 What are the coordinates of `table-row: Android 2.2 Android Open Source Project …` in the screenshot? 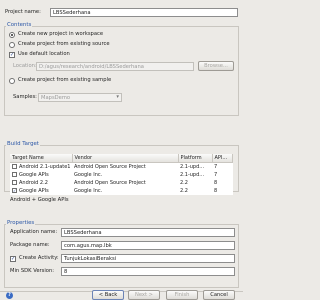 It's located at (121, 183).